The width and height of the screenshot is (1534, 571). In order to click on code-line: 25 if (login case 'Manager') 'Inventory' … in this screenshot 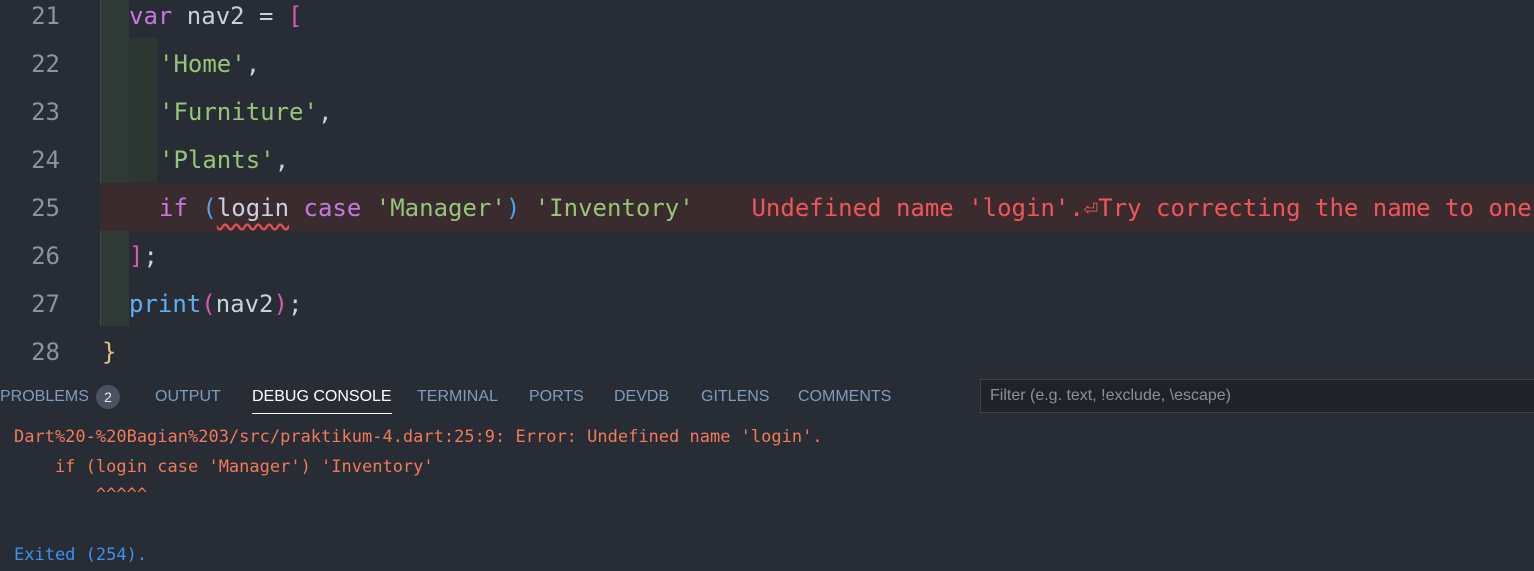, I will do `click(767, 216)`.